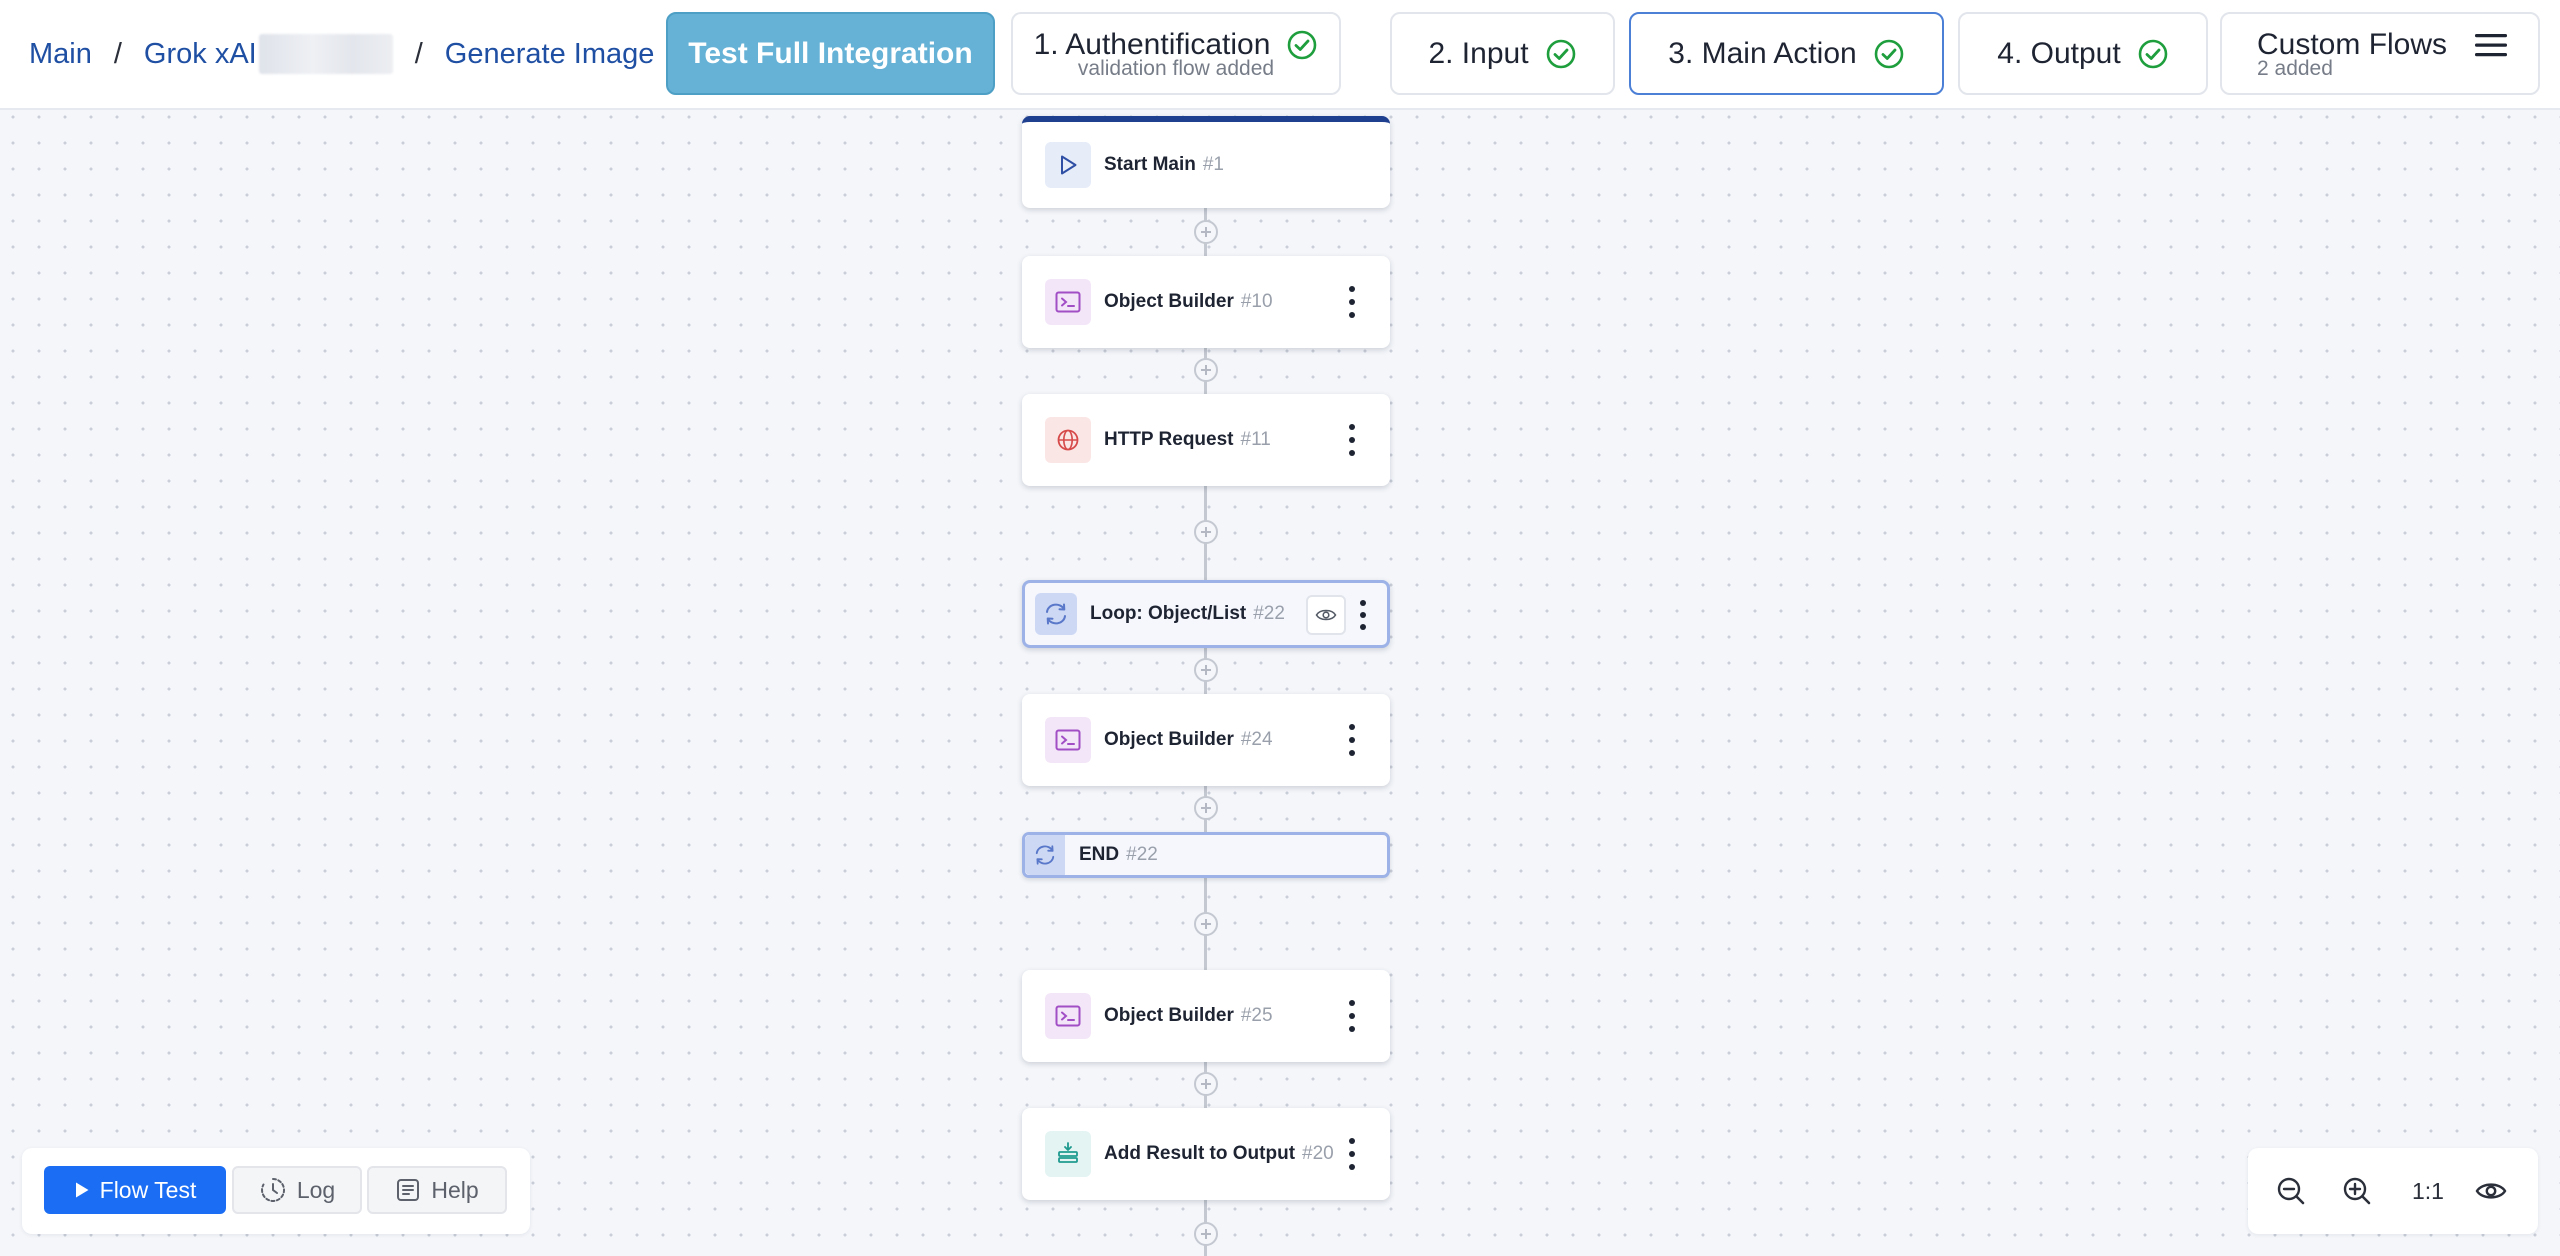 The width and height of the screenshot is (2560, 1256). Describe the element at coordinates (1206, 855) in the screenshot. I see `flow-node-end-22: END #22` at that location.